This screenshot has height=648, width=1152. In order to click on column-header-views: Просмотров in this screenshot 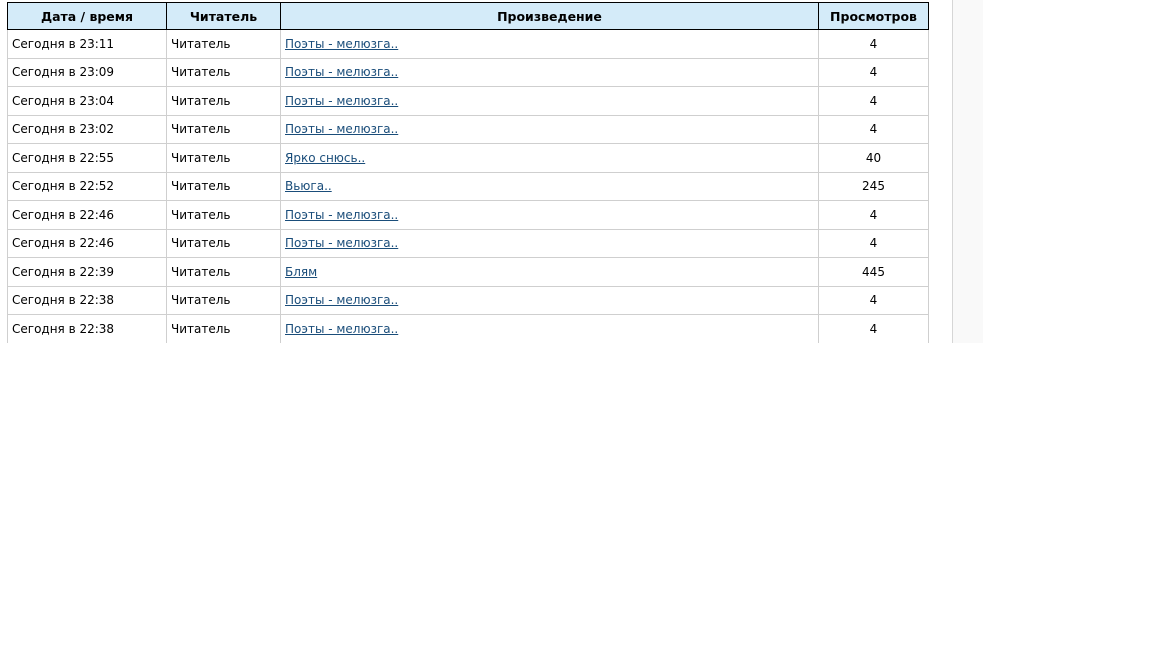, I will do `click(873, 16)`.